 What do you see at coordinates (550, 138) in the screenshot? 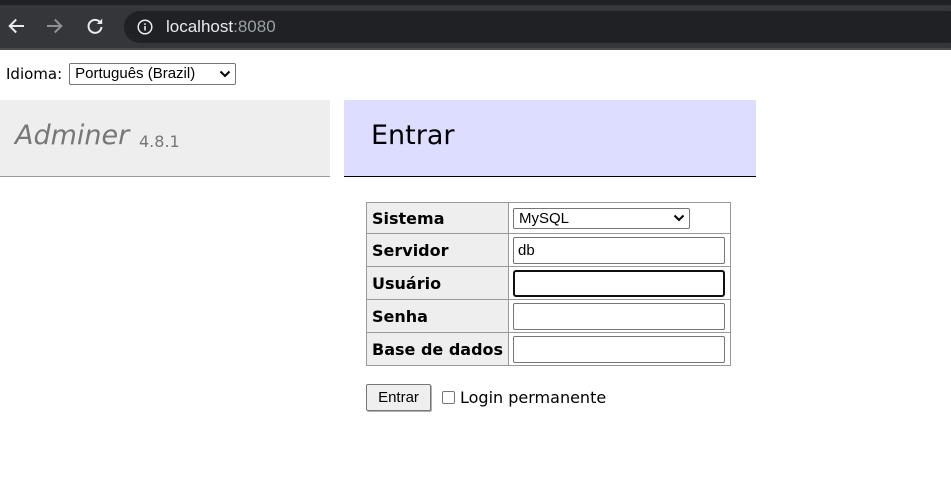
I see `page-heading-box: Entrar` at bounding box center [550, 138].